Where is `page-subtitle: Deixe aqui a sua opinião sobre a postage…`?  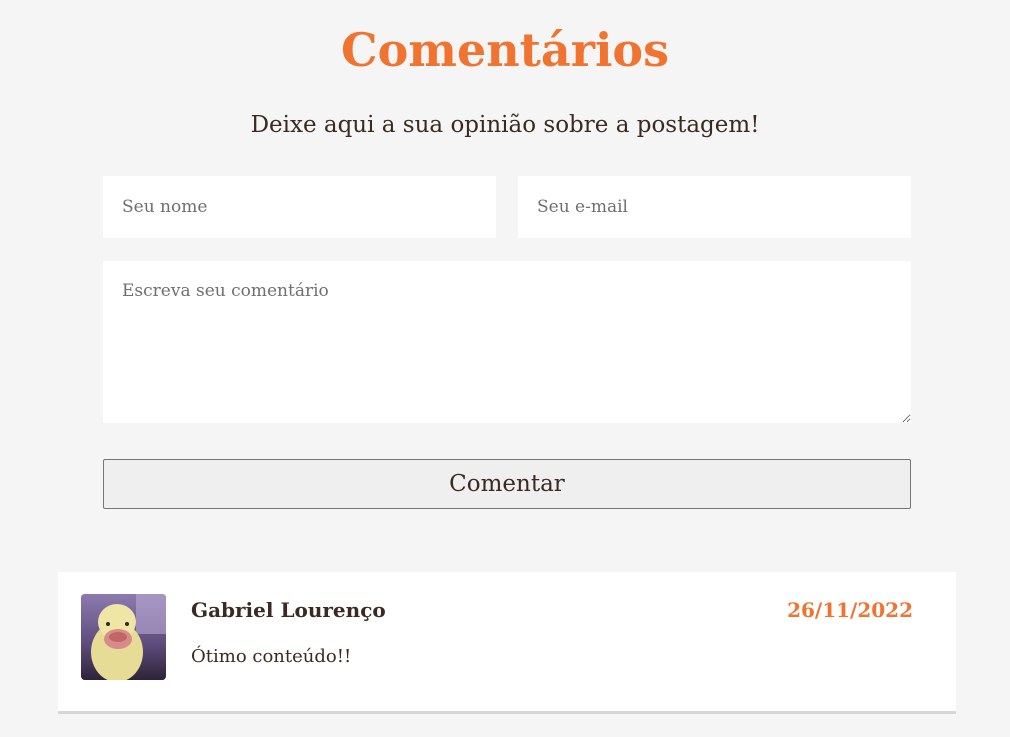
page-subtitle: Deixe aqui a sua opinião sobre a postage… is located at coordinates (505, 125).